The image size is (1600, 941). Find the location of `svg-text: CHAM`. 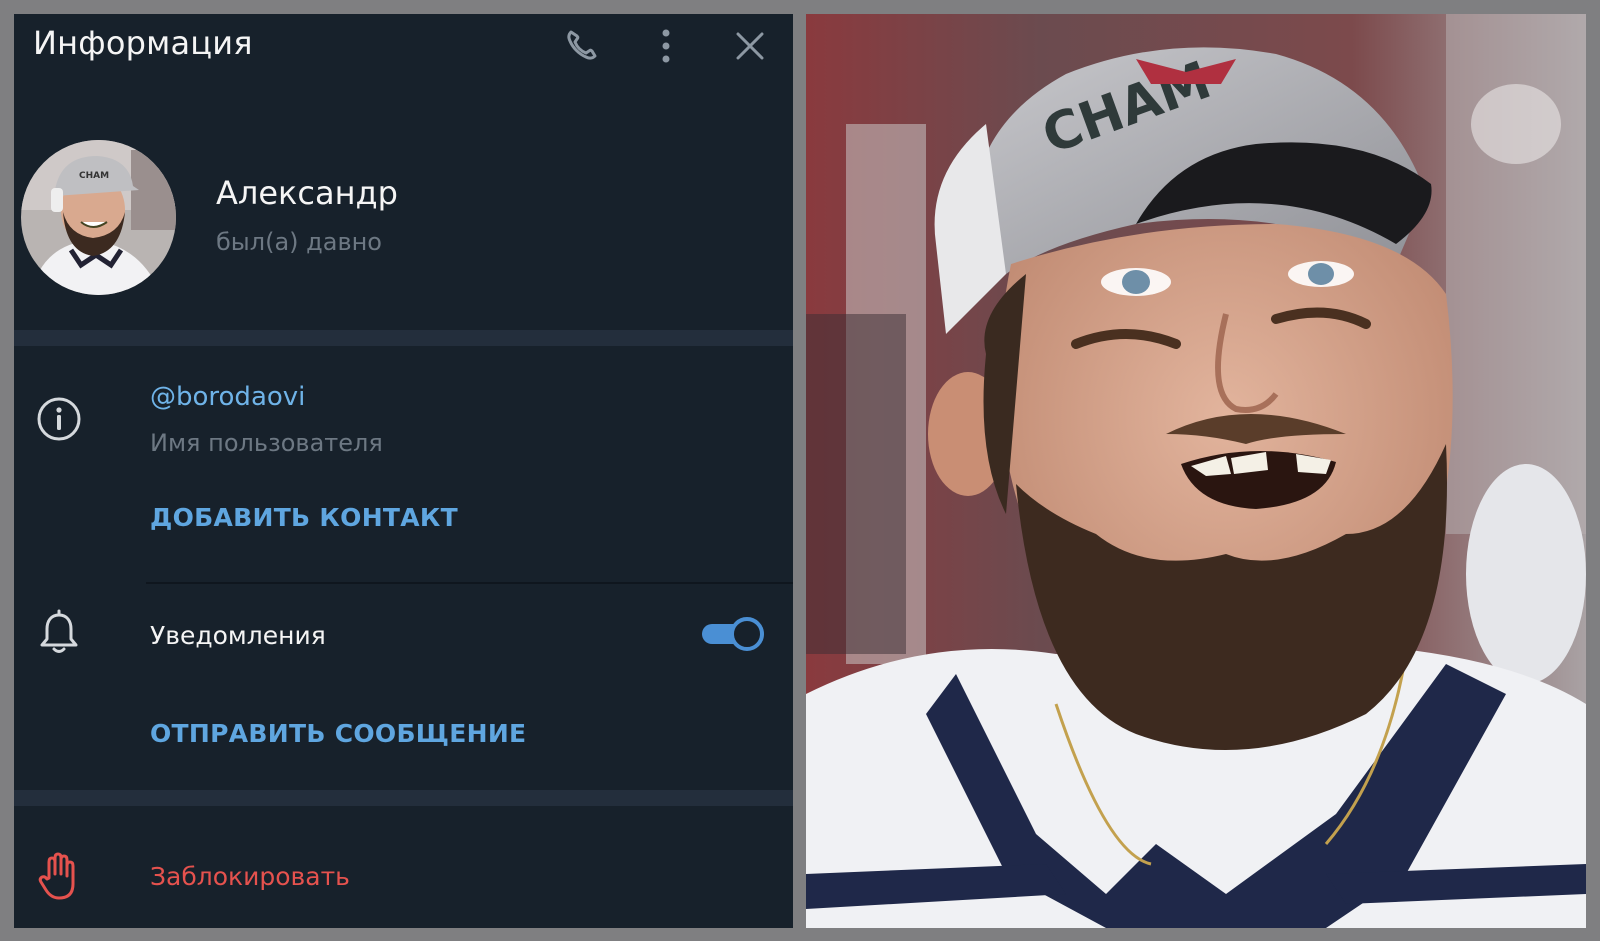

svg-text: CHAM is located at coordinates (94, 176).